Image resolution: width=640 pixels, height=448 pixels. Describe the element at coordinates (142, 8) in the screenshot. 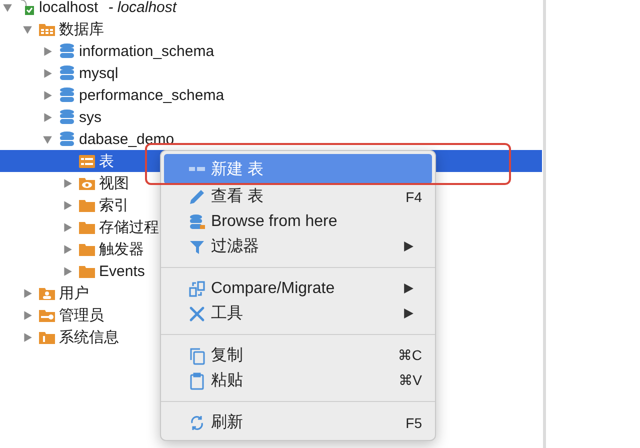

I see `host-label: - localhost` at that location.